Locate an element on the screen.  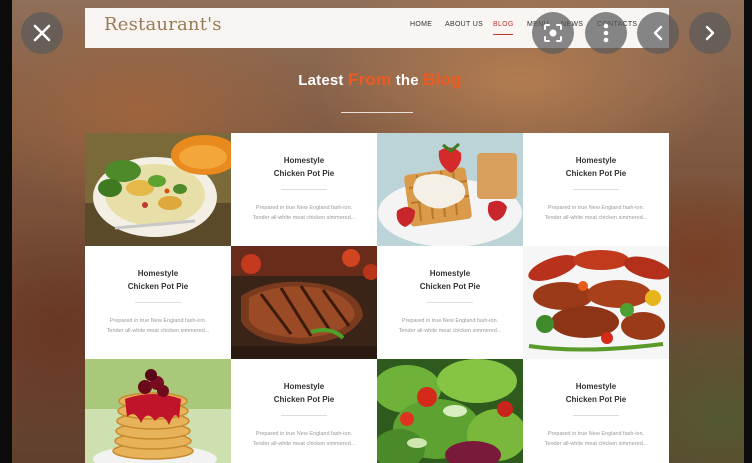
right-letterbox is located at coordinates (748, 231).